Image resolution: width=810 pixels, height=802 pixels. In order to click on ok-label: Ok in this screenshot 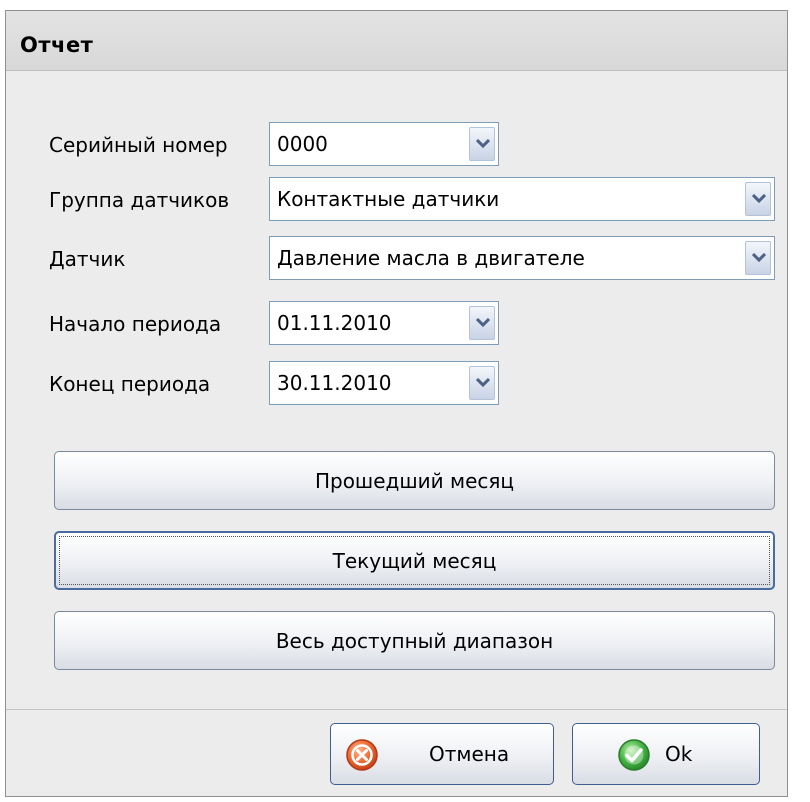, I will do `click(679, 754)`.